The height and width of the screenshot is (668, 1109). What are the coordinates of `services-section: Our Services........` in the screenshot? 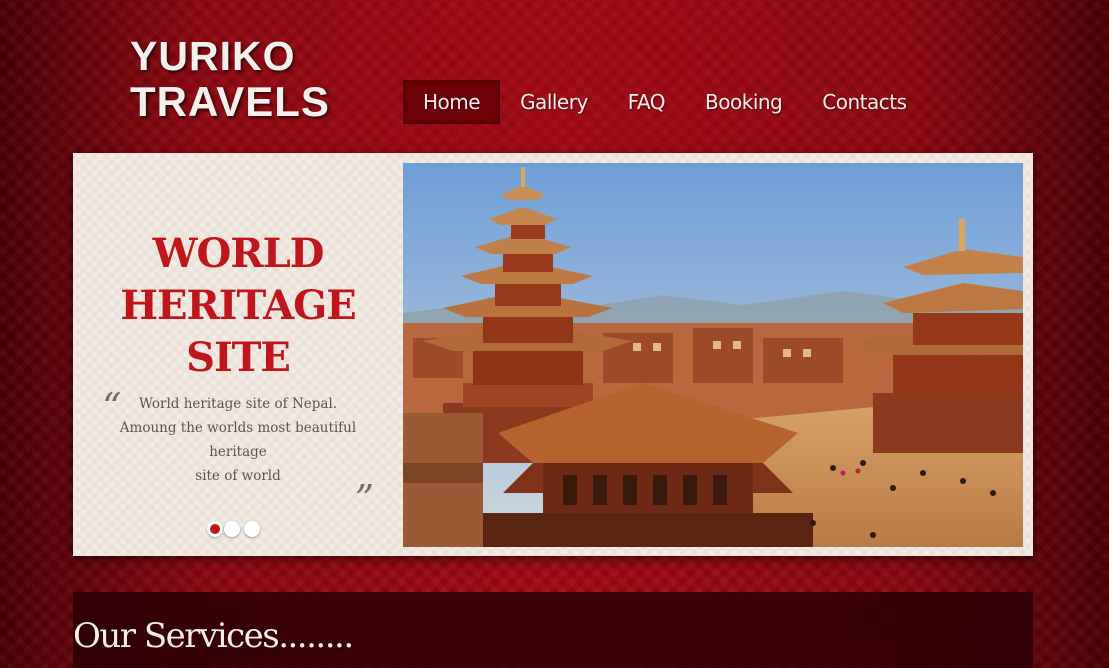 It's located at (553, 630).